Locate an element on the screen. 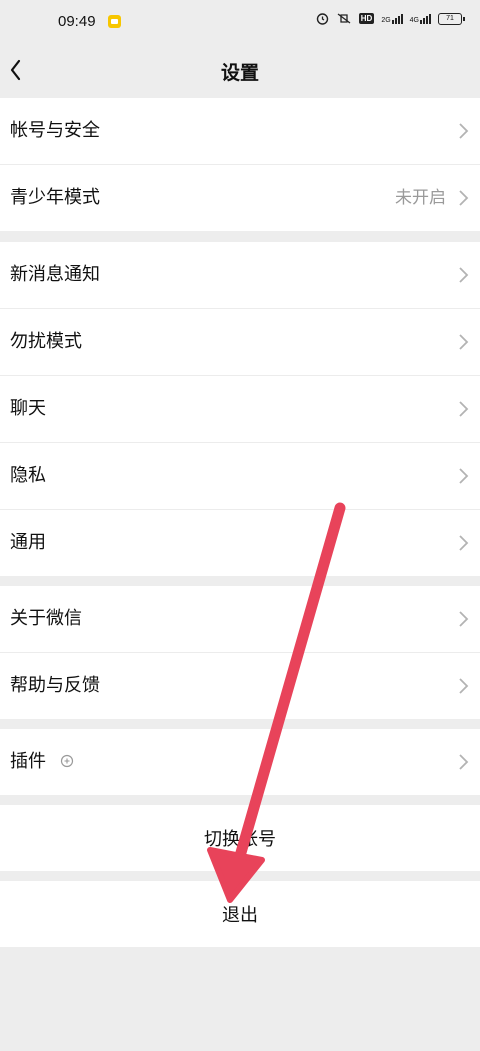 The image size is (480, 1051). settings-group-about: 关于微信 帮助与反馈 is located at coordinates (240, 652).